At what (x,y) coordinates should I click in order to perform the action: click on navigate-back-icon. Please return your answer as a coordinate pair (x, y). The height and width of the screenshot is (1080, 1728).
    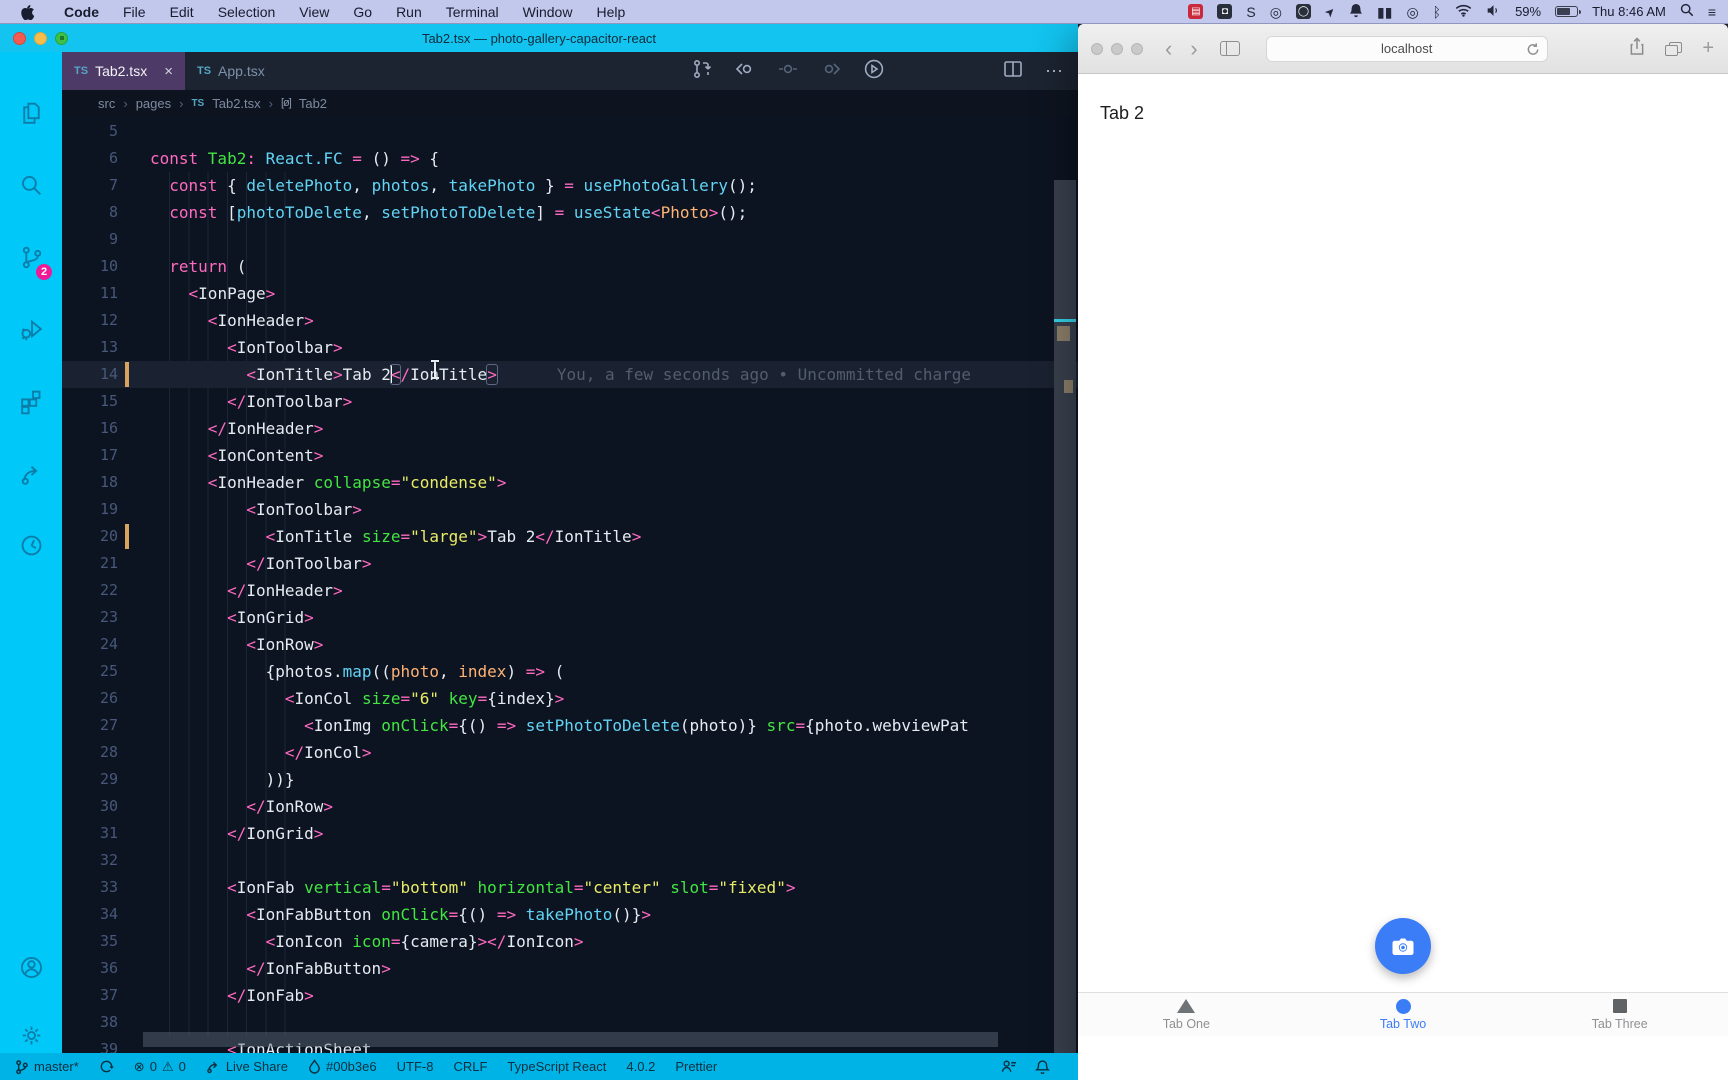
    Looking at the image, I should click on (745, 71).